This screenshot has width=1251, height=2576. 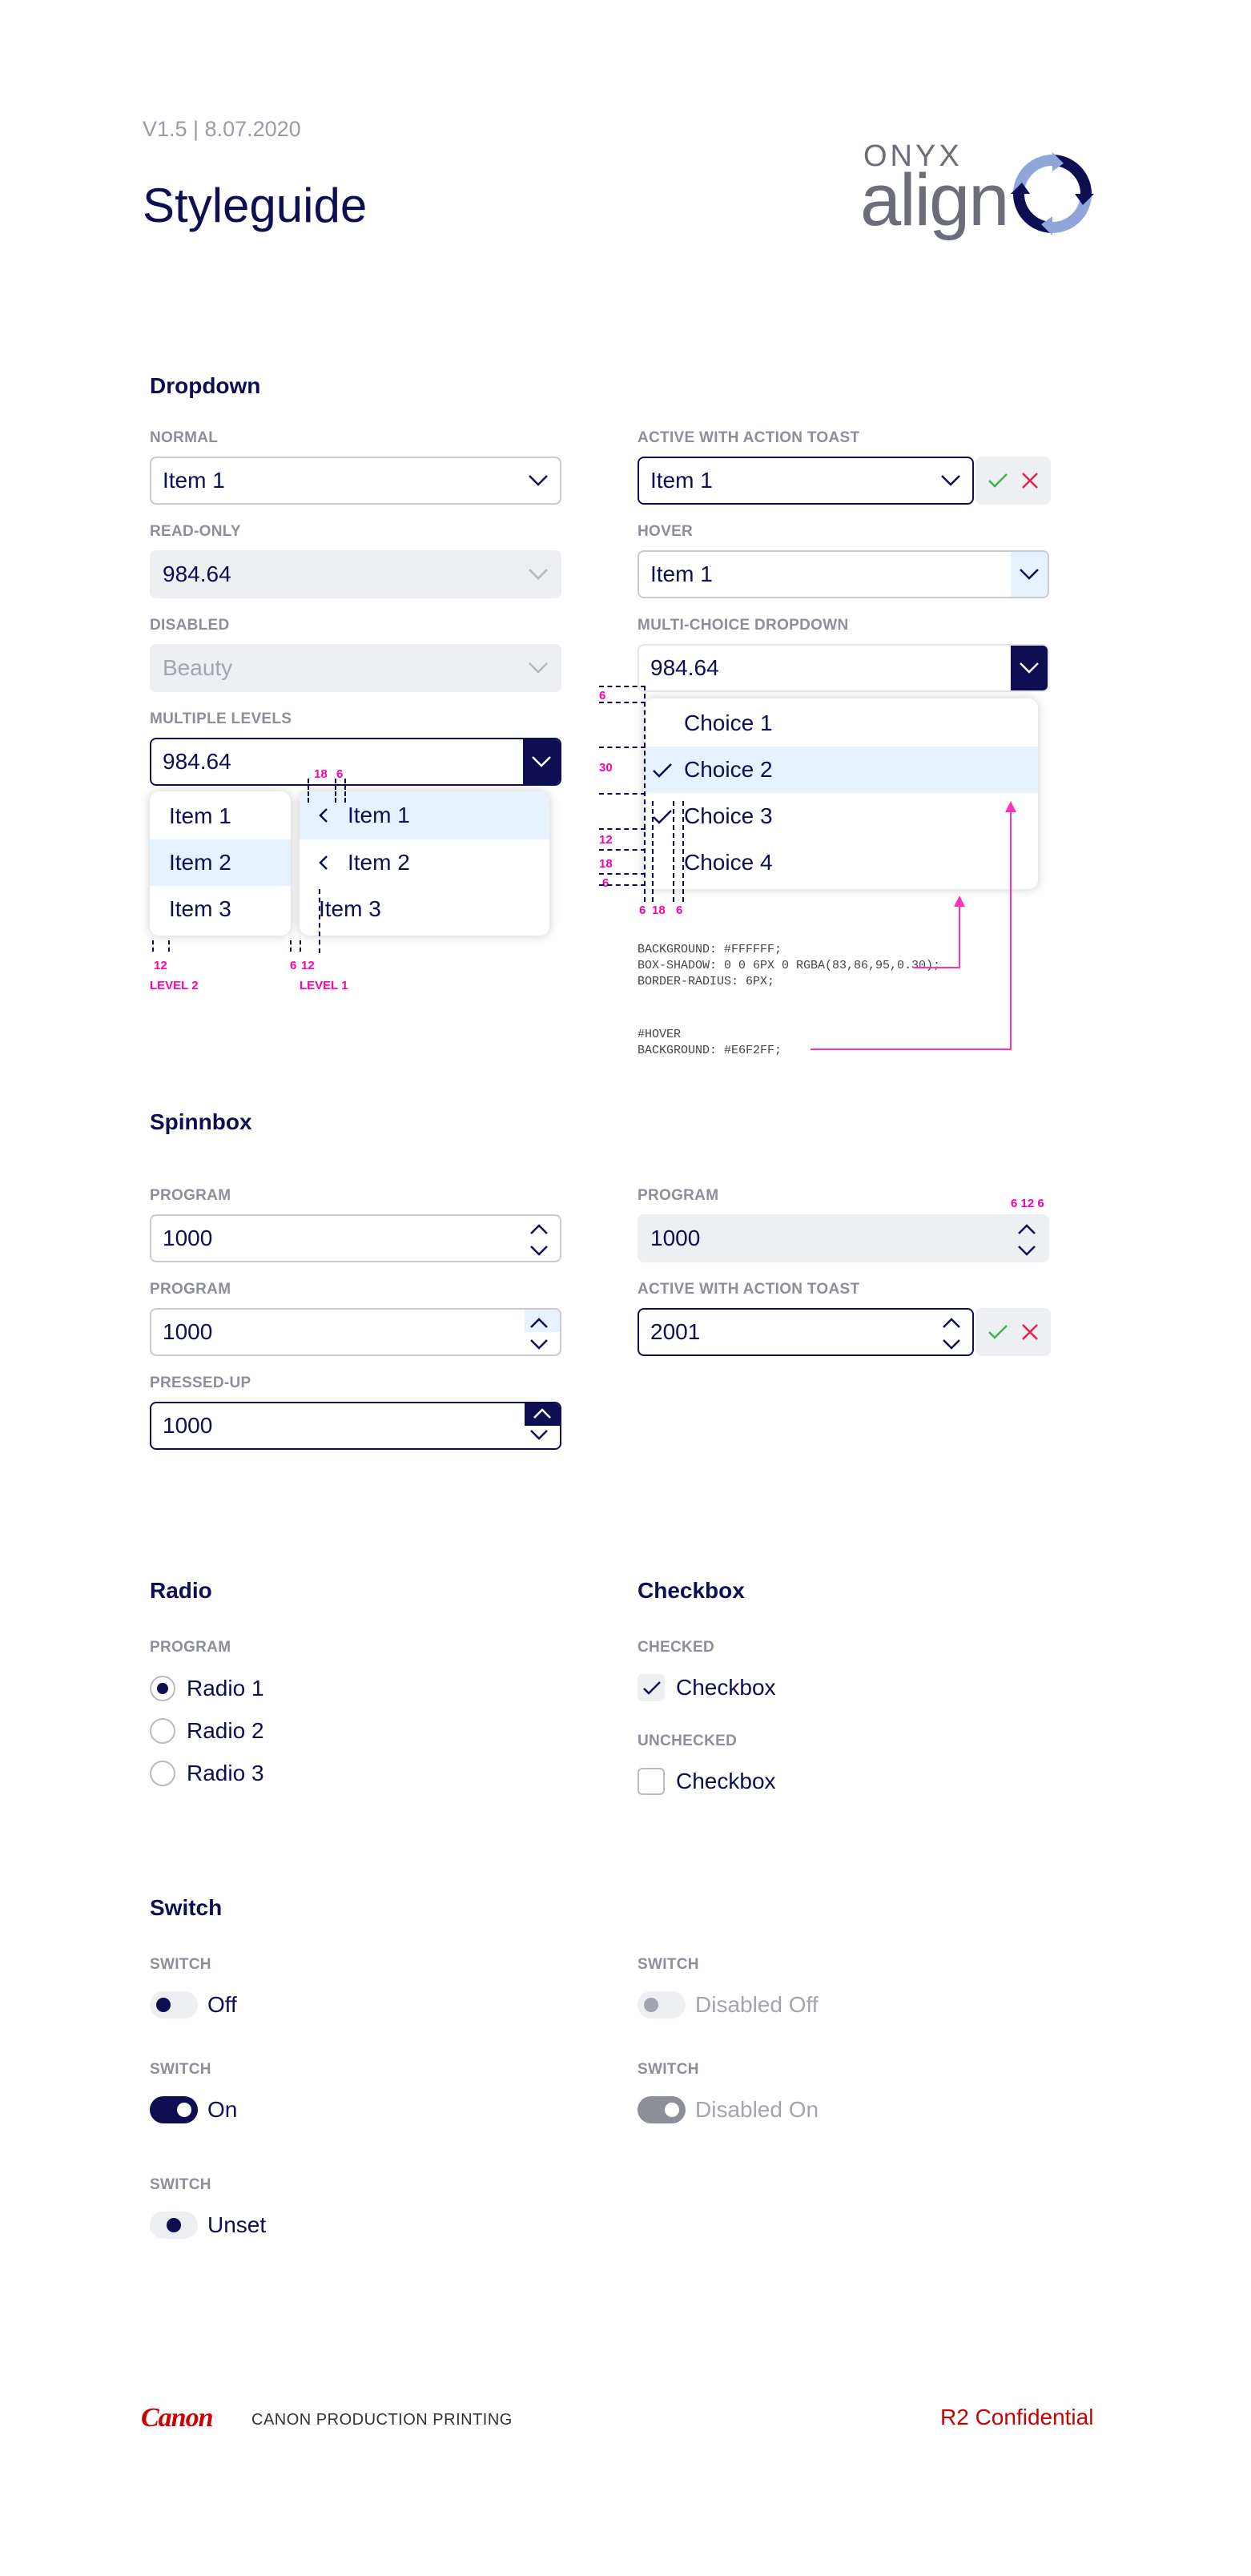 I want to click on version-text: V1.5 | 8.07.2020, so click(x=222, y=129).